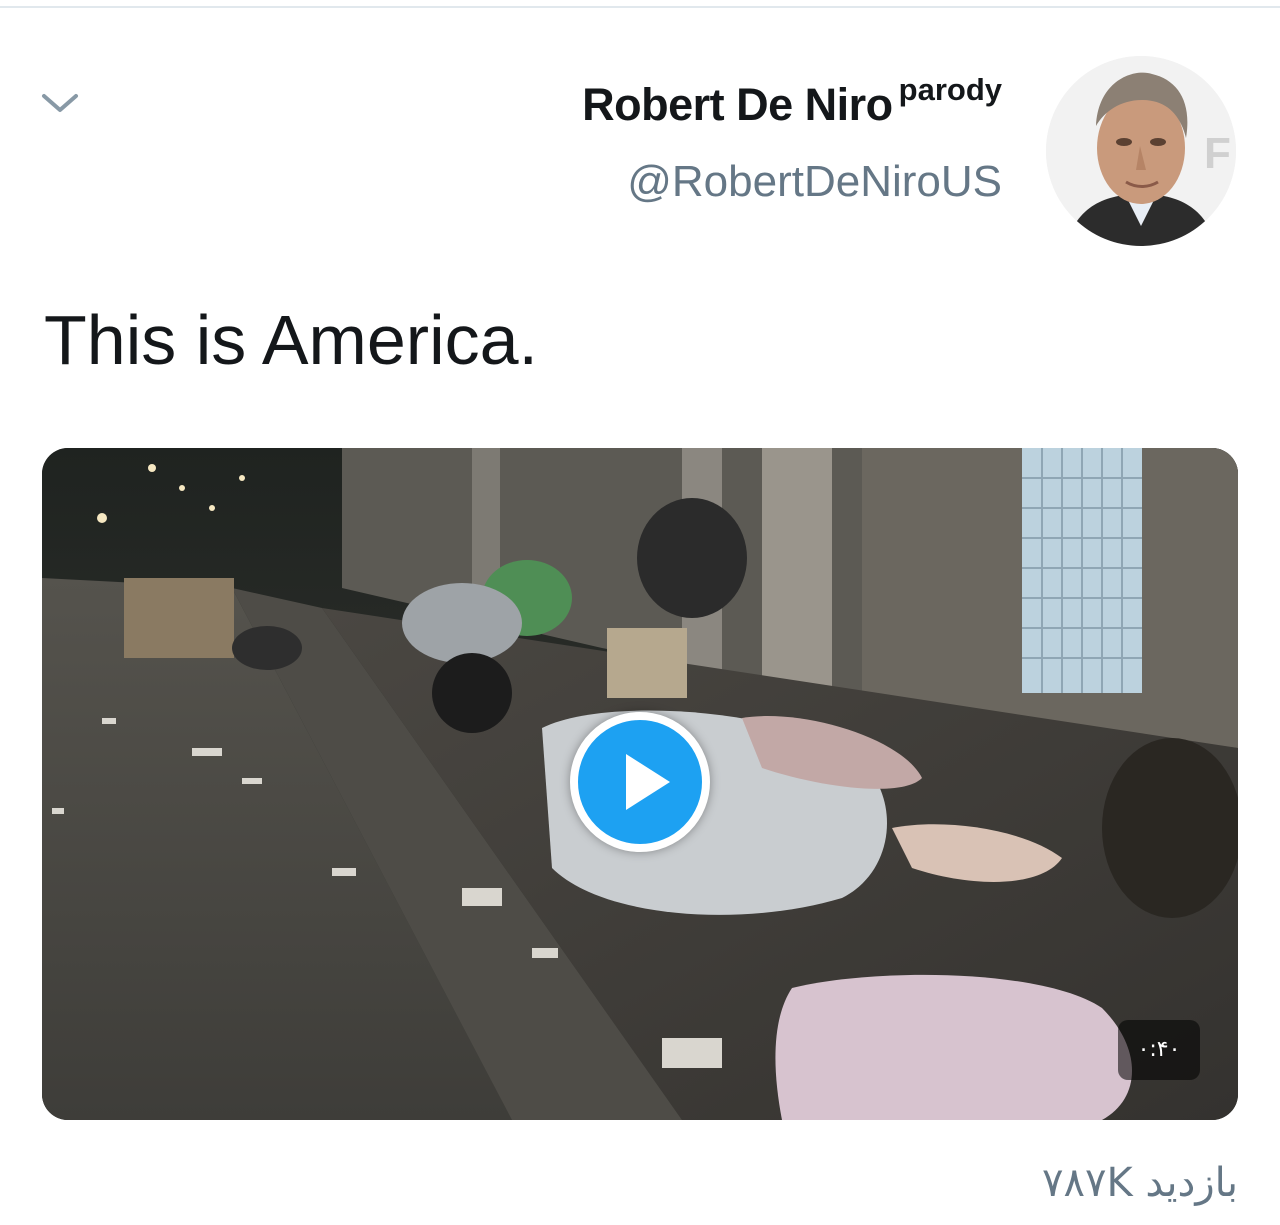 Image resolution: width=1280 pixels, height=1225 pixels. I want to click on play-button, so click(640, 782).